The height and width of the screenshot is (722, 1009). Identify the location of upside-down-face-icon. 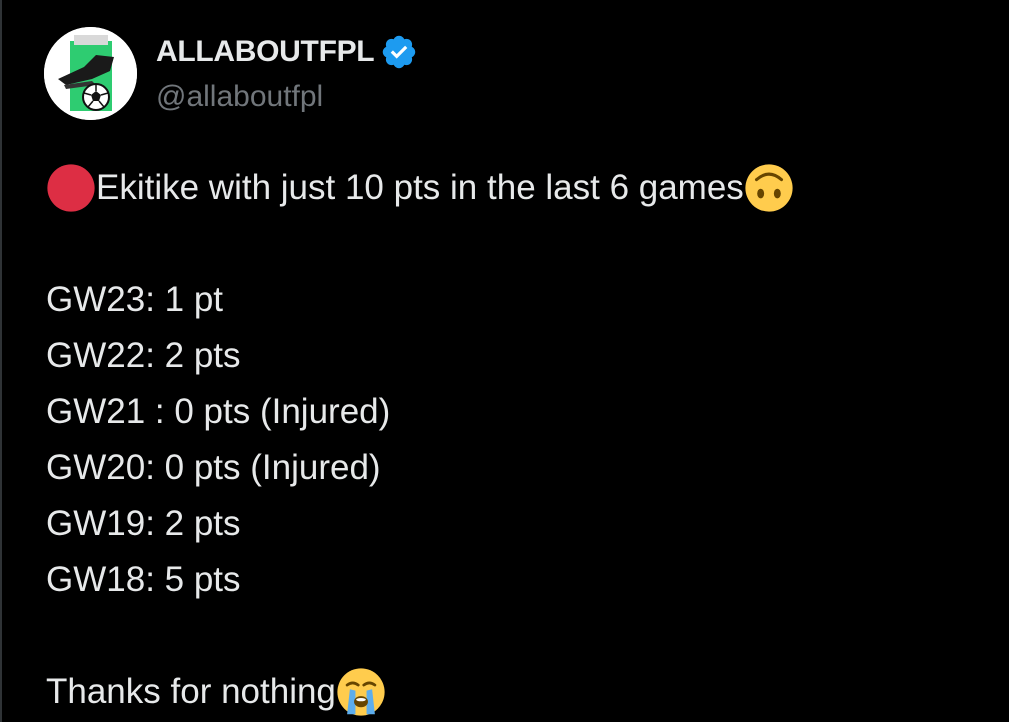
(769, 188).